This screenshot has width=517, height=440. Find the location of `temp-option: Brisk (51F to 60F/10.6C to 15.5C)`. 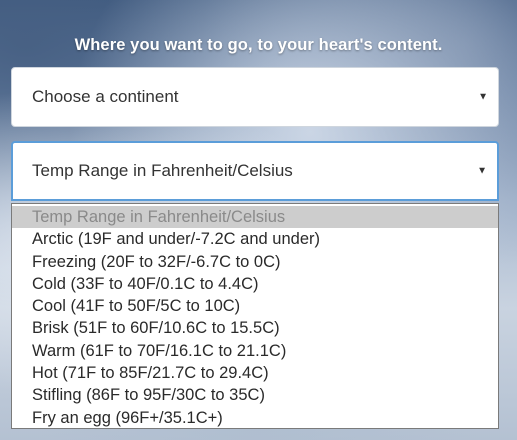

temp-option: Brisk (51F to 60F/10.6C to 15.5C) is located at coordinates (255, 328).